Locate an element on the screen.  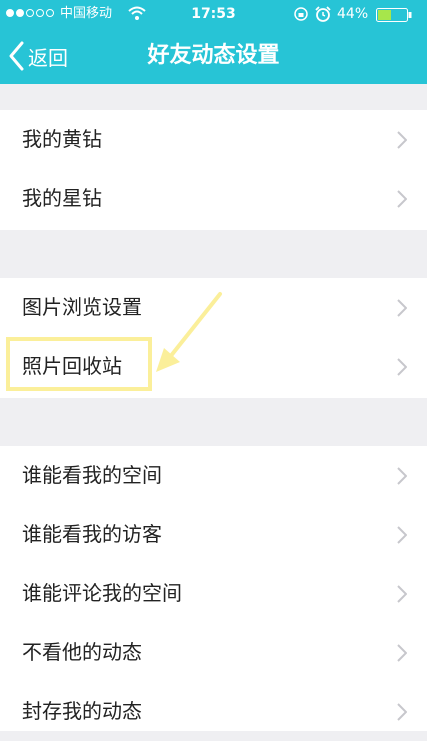
battery-icon is located at coordinates (394, 15).